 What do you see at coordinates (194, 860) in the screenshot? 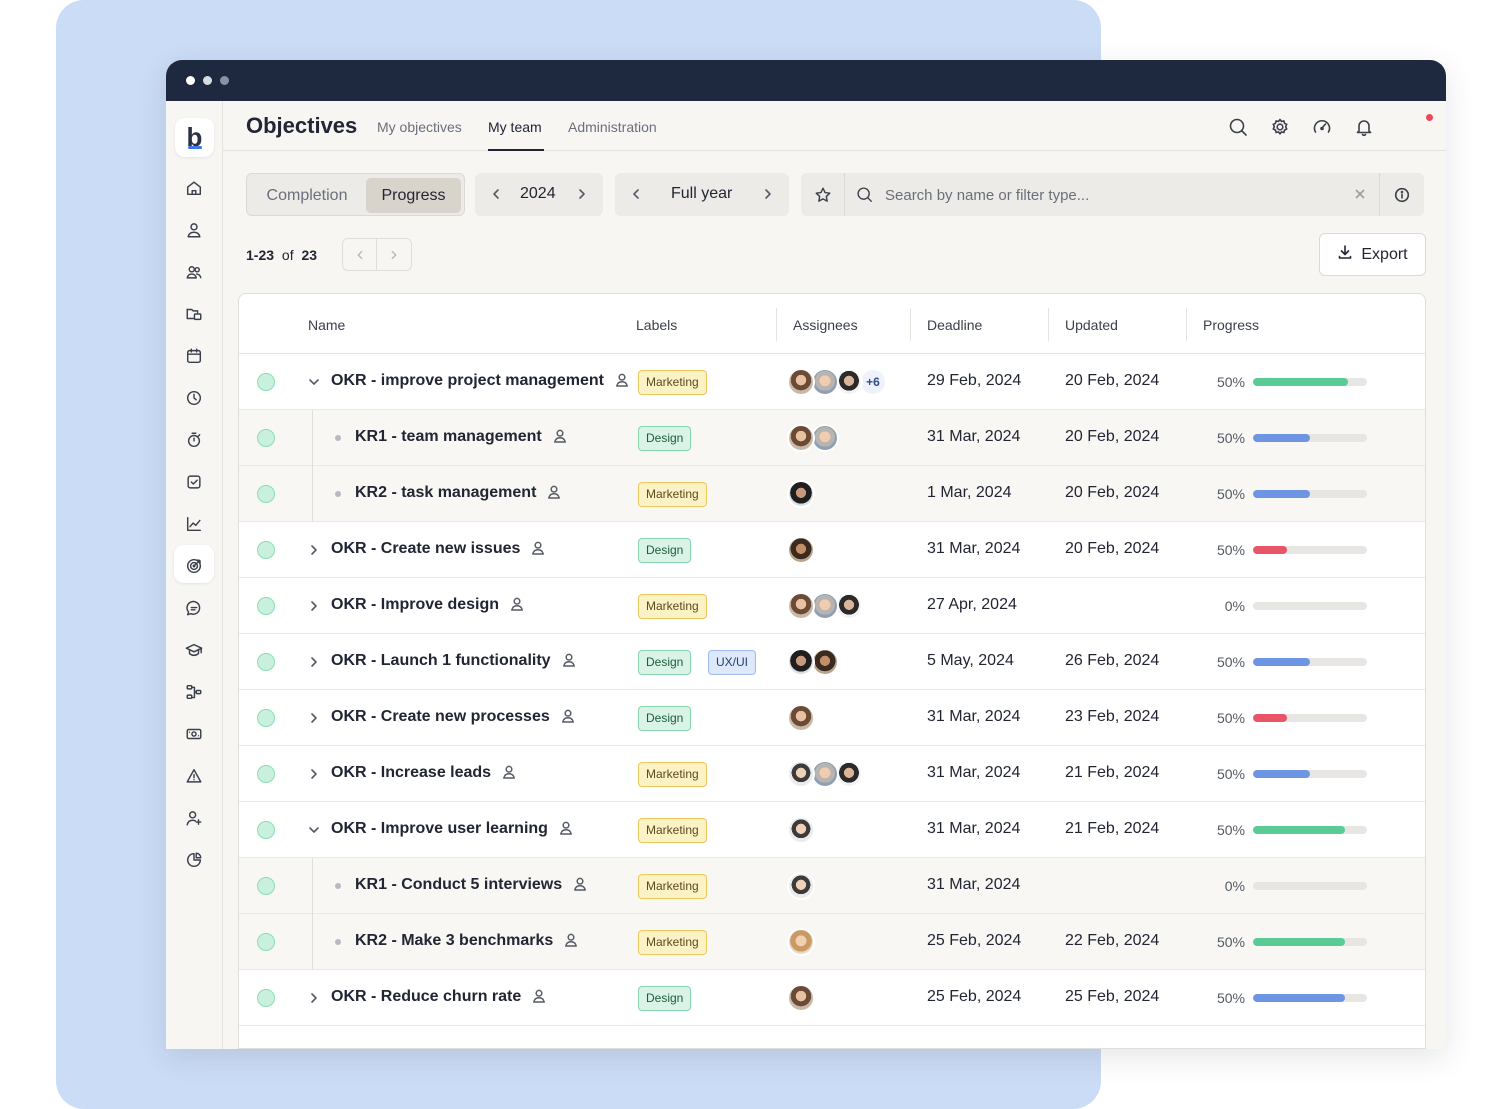
I see `pie-chart-icon` at bounding box center [194, 860].